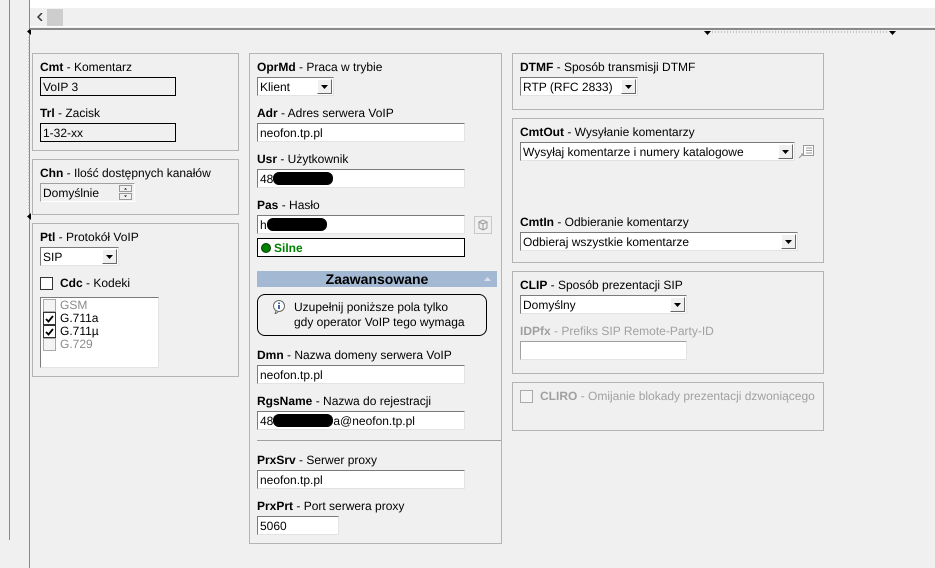 Image resolution: width=935 pixels, height=568 pixels. I want to click on dropdown: RTP (RFC 2833), so click(579, 86).